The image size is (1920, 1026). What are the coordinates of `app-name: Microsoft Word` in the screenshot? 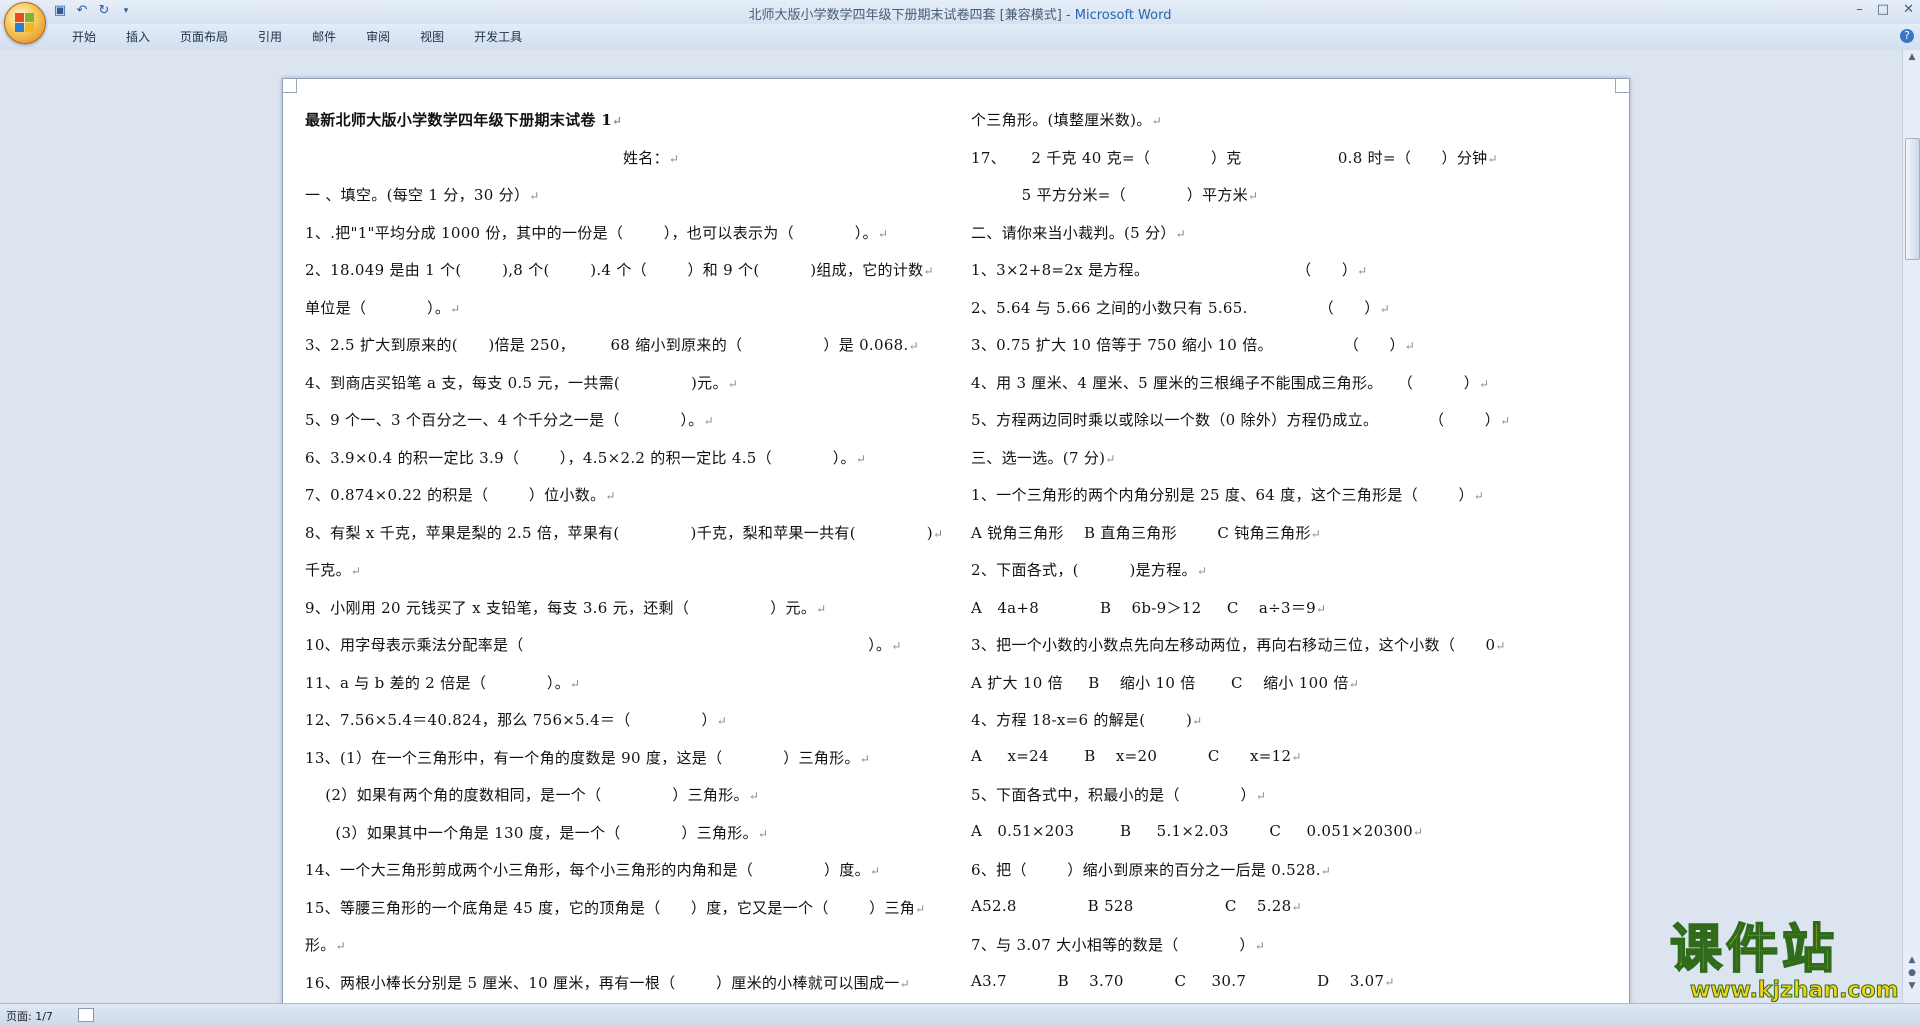 It's located at (1123, 15).